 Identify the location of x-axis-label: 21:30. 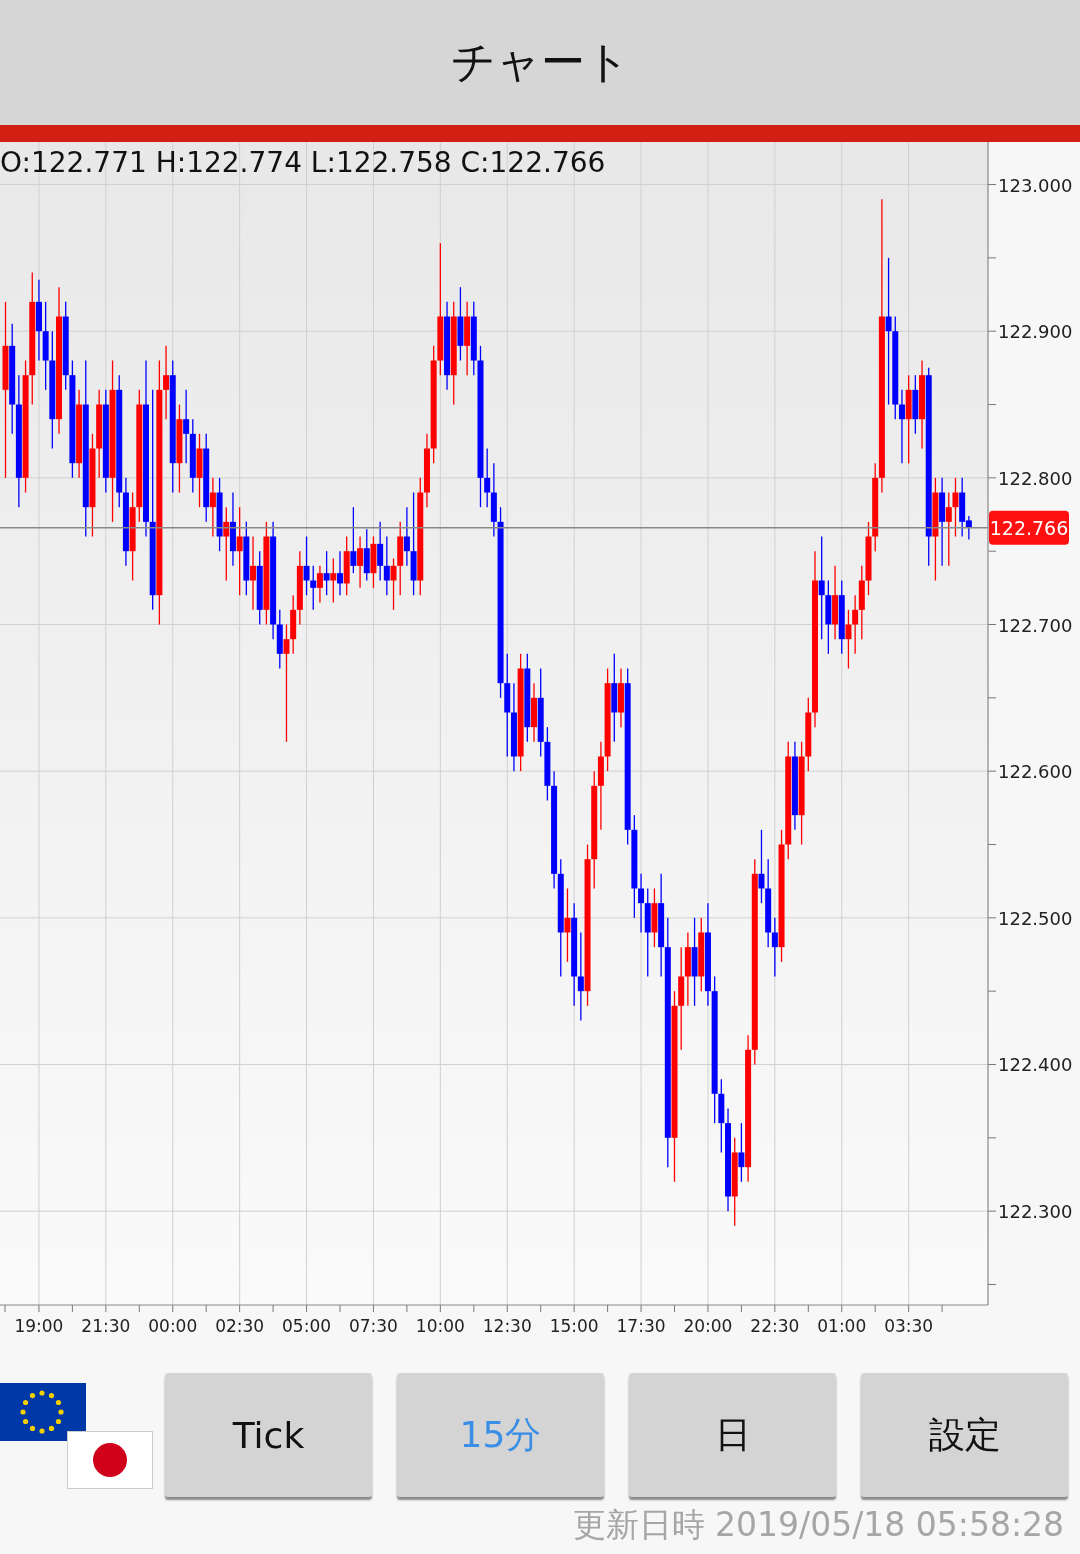
(106, 1326).